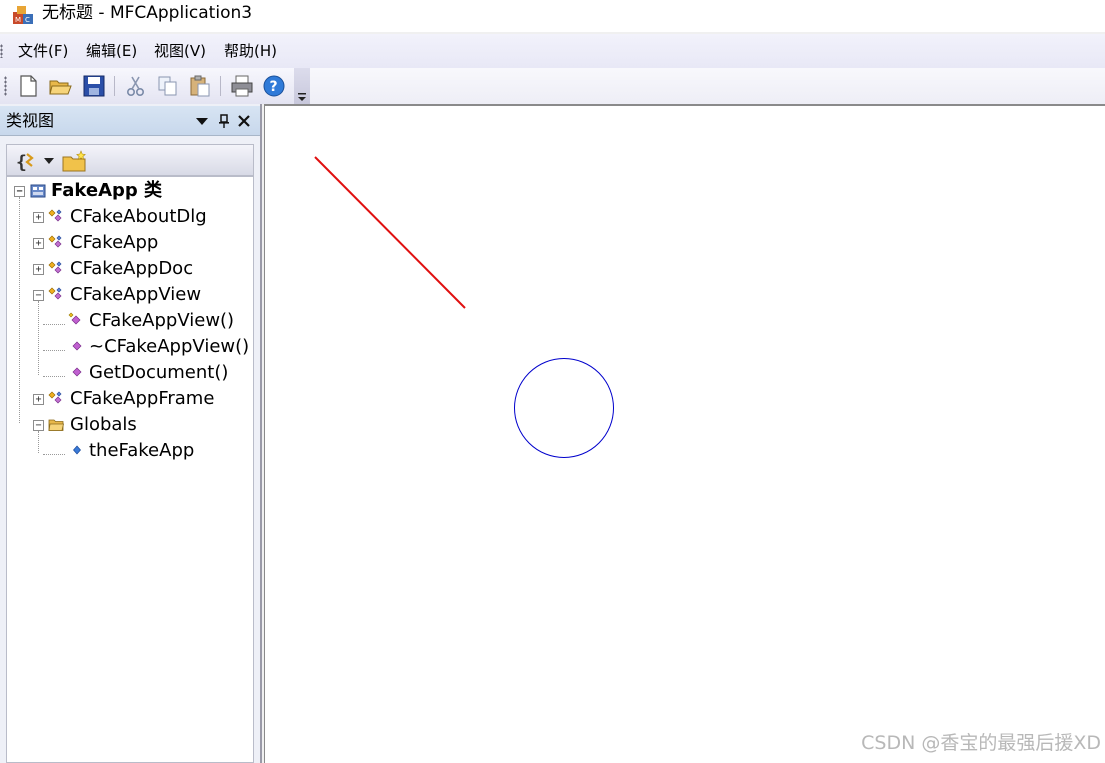 The image size is (1105, 763). I want to click on copy-icon, so click(168, 86).